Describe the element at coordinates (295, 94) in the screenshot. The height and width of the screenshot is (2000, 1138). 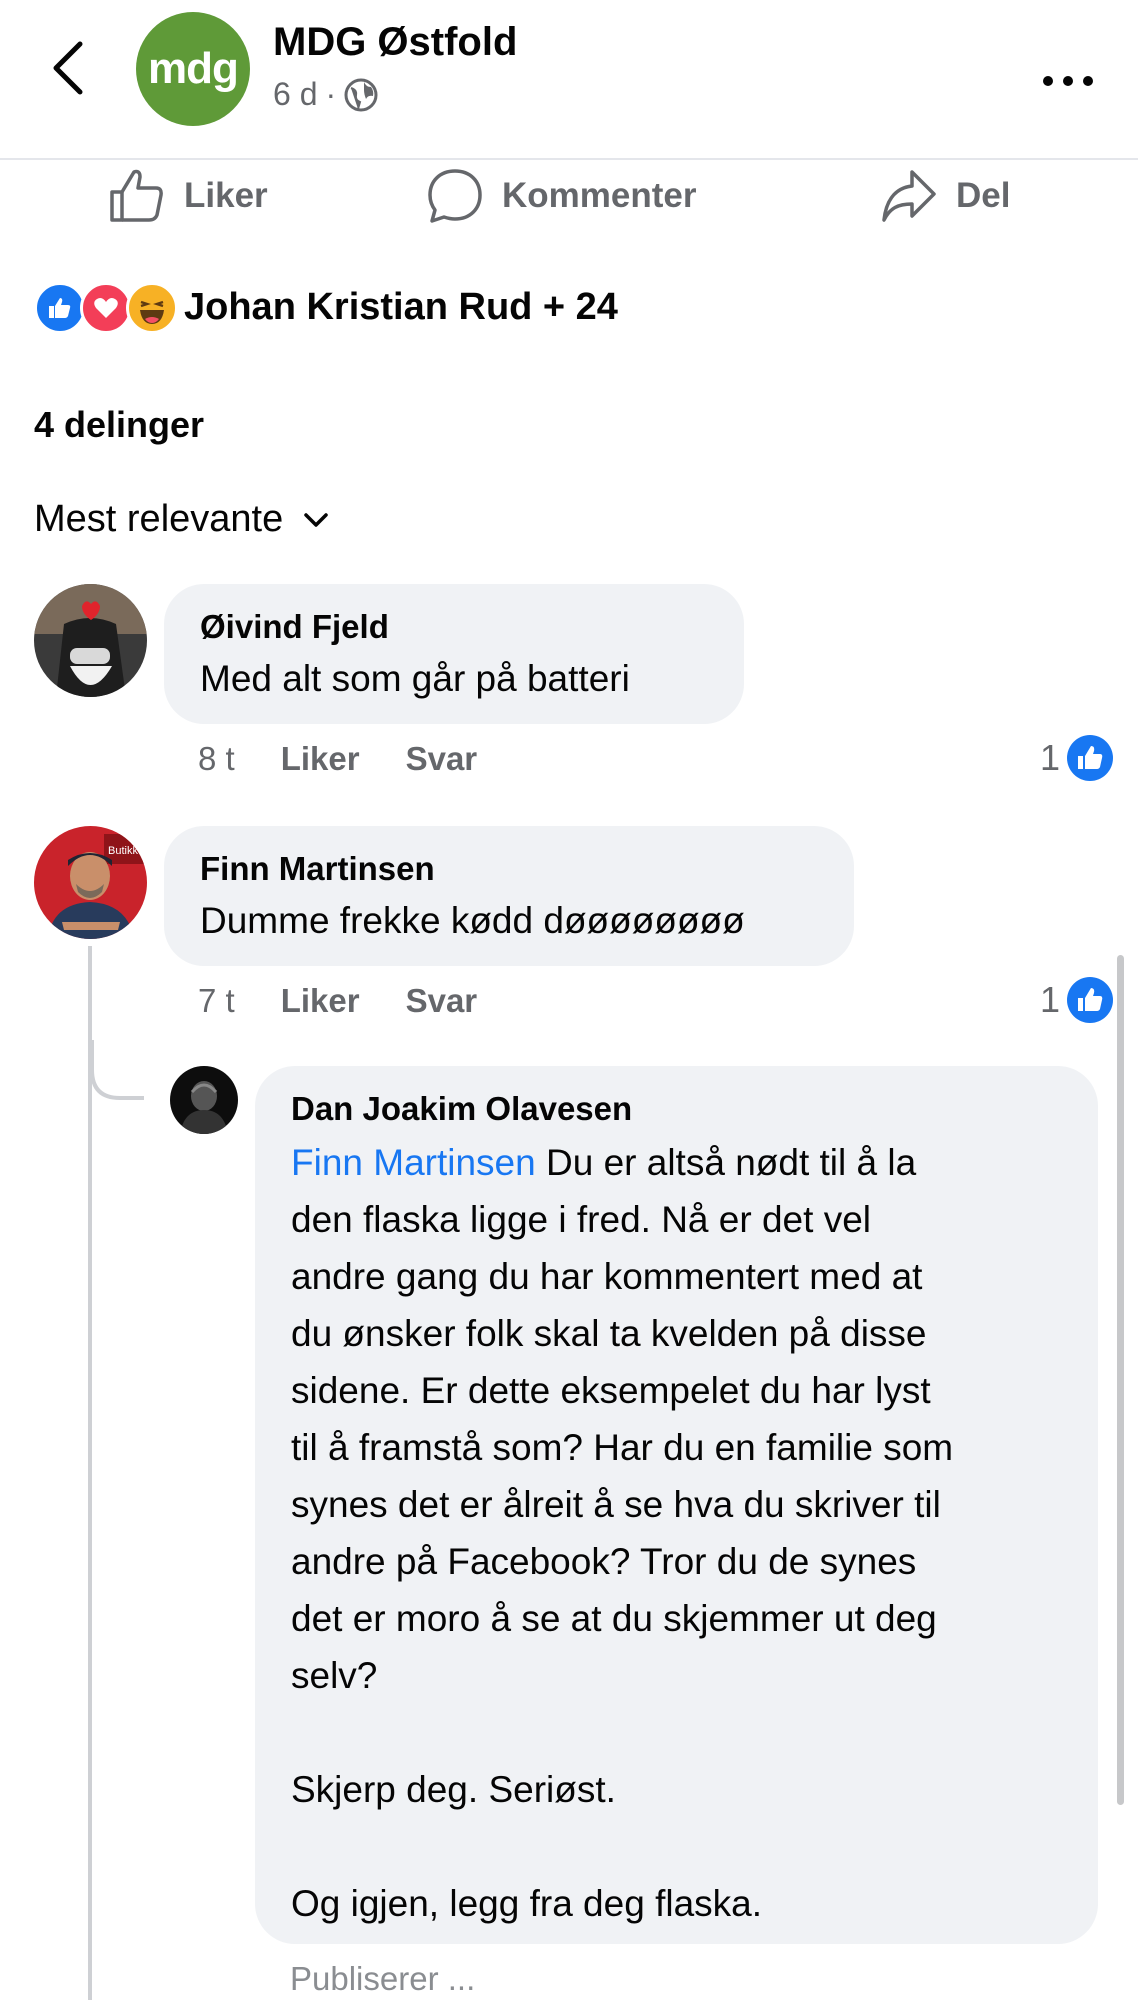
I see `post-time: 6 d` at that location.